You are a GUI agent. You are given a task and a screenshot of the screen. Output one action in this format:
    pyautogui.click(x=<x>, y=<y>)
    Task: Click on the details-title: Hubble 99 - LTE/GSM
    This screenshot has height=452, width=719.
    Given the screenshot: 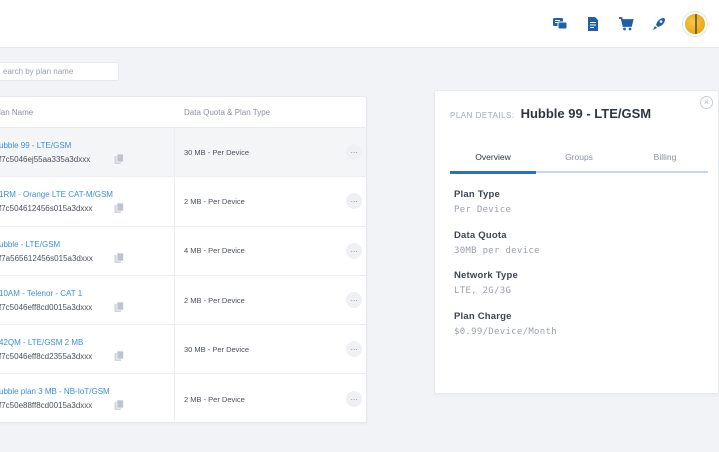 What is the action you would take?
    pyautogui.click(x=586, y=113)
    